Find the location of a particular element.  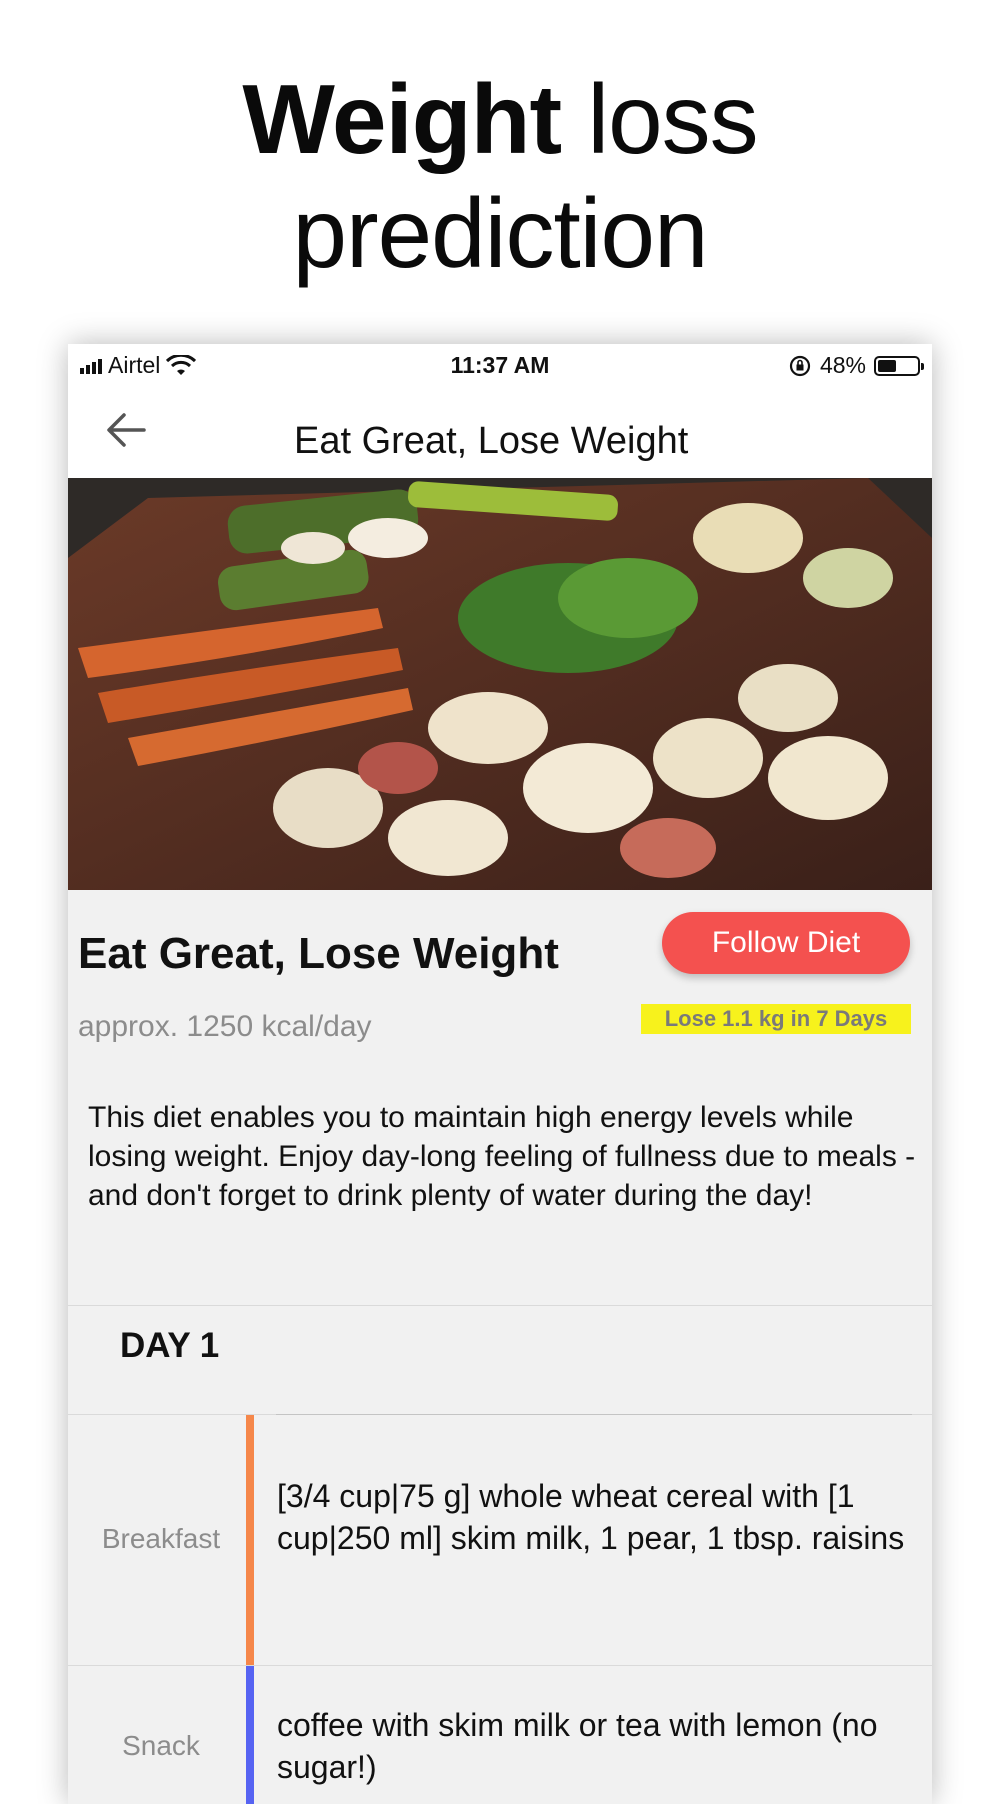

battery-fill is located at coordinates (887, 365).